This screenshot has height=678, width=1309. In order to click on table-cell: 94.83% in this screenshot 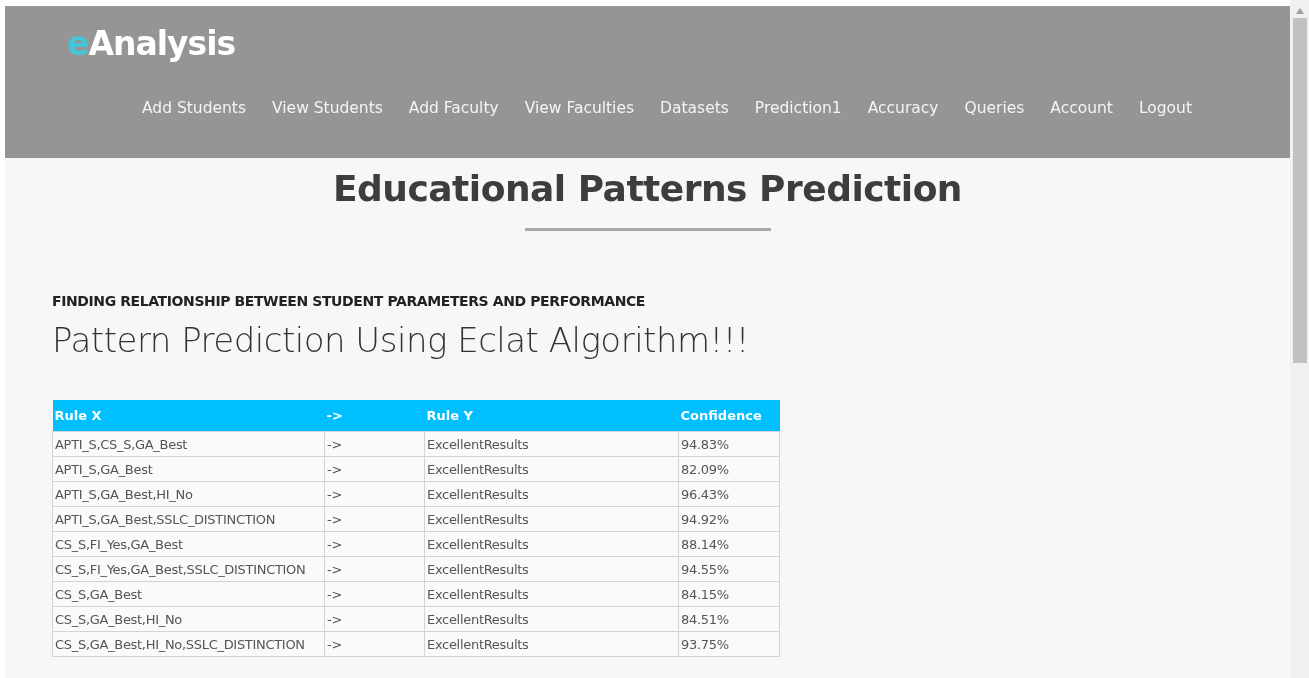, I will do `click(729, 444)`.